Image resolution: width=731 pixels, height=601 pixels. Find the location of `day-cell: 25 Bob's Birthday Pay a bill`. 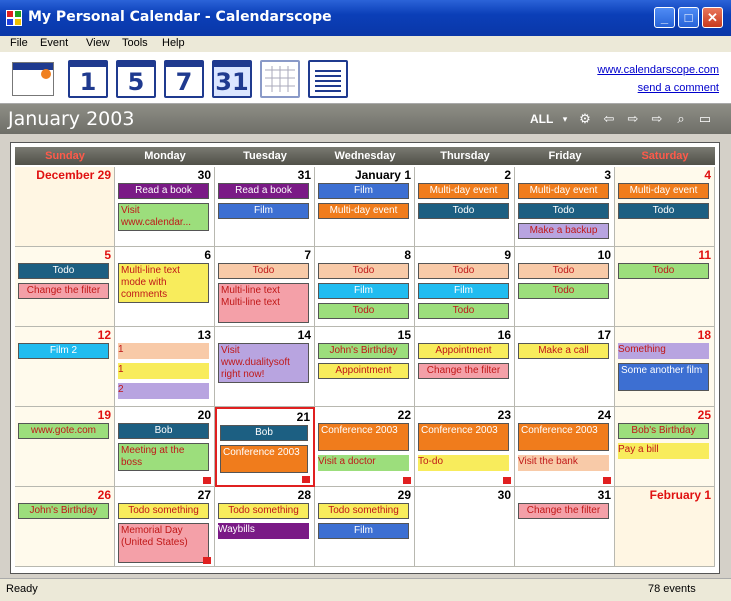

day-cell: 25 Bob's Birthday Pay a bill is located at coordinates (665, 447).